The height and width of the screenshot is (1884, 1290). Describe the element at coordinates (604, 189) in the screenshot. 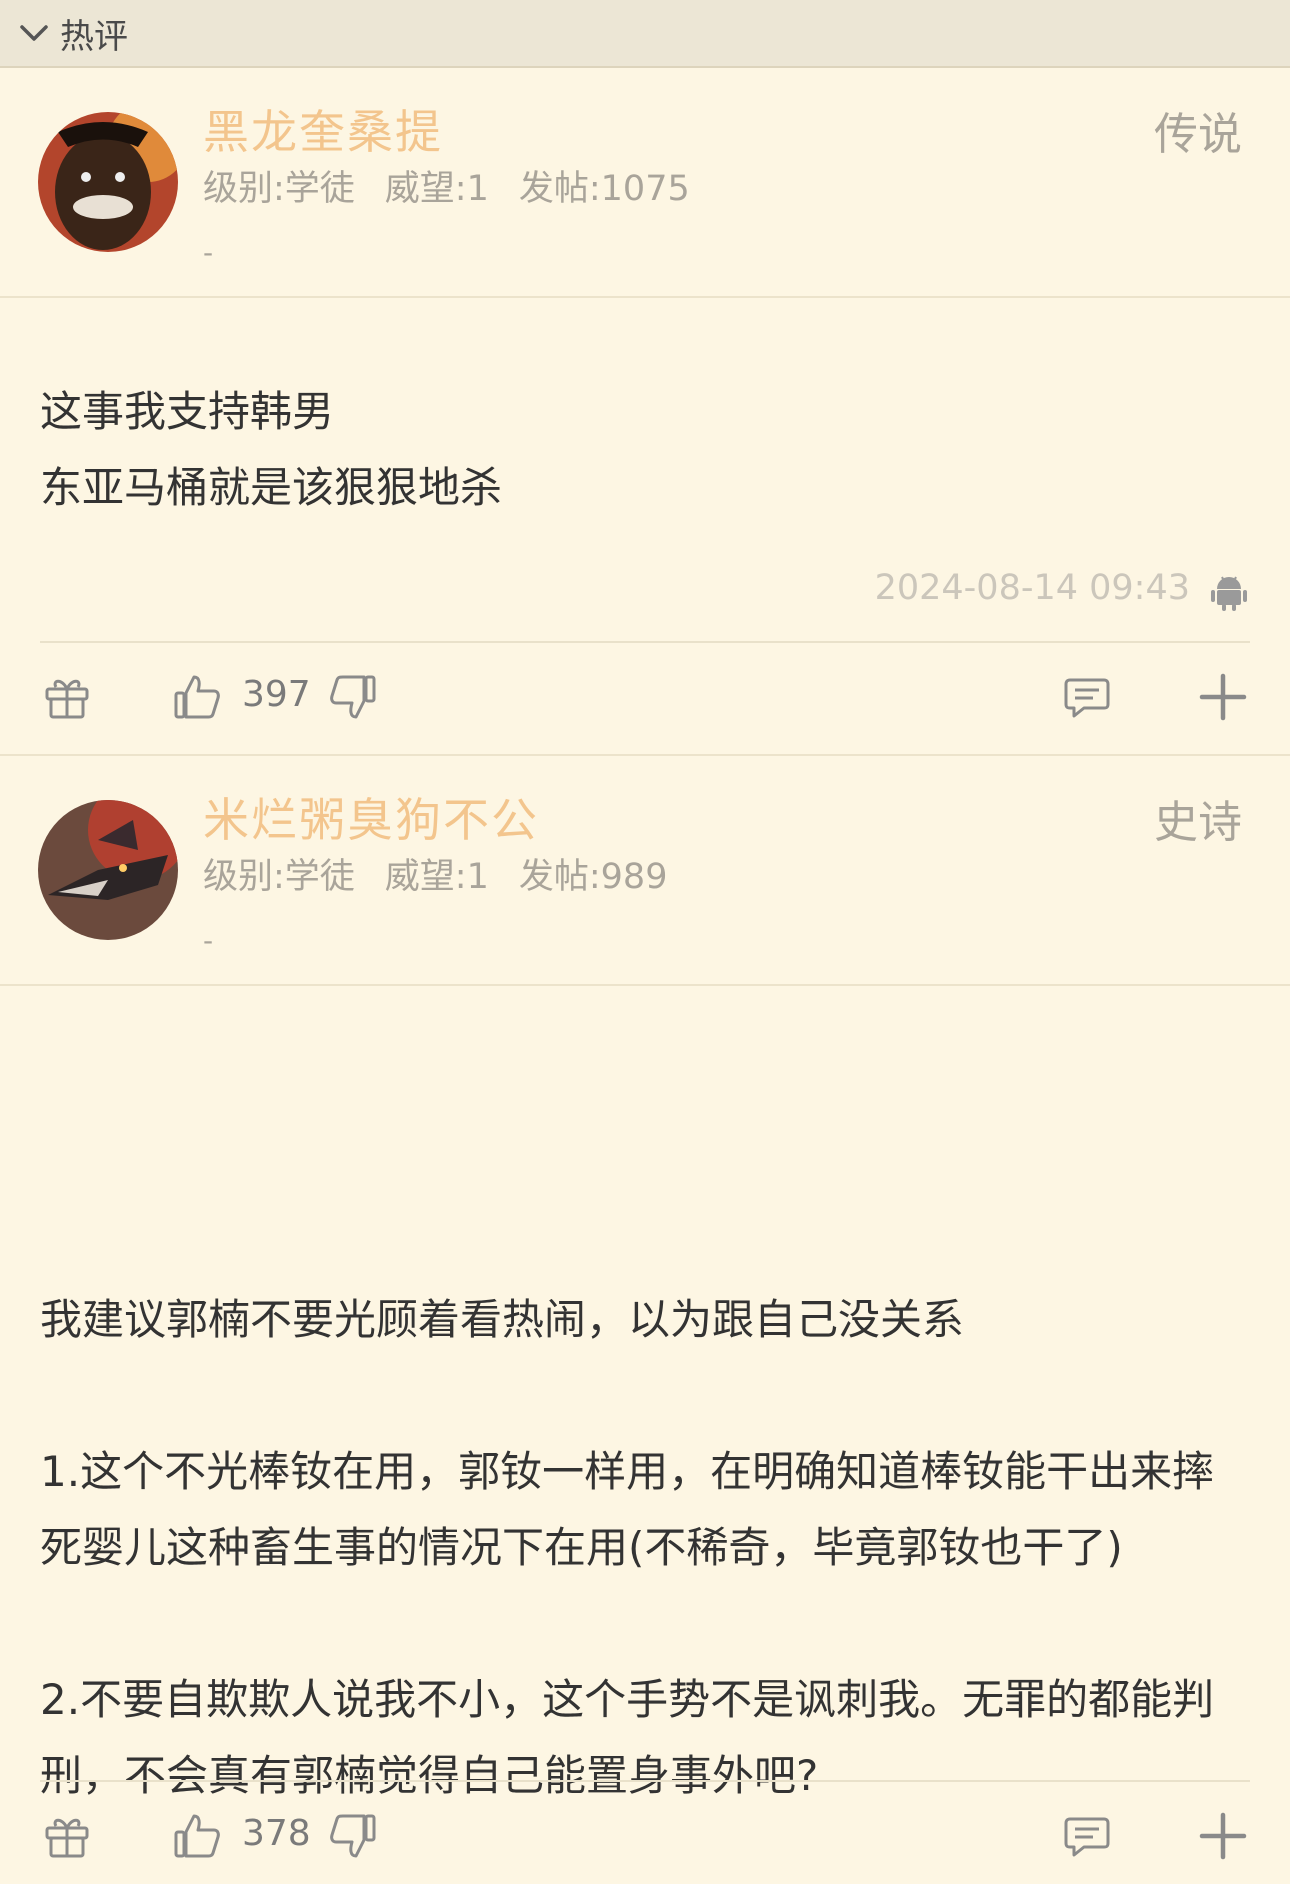

I see `user-post-count: 发帖:1075` at that location.